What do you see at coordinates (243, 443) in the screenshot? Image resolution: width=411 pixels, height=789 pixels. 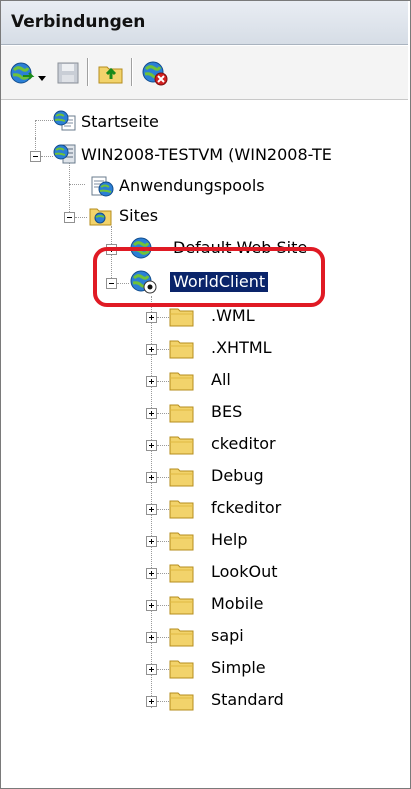 I see `tree-label-folder: ckeditor` at bounding box center [243, 443].